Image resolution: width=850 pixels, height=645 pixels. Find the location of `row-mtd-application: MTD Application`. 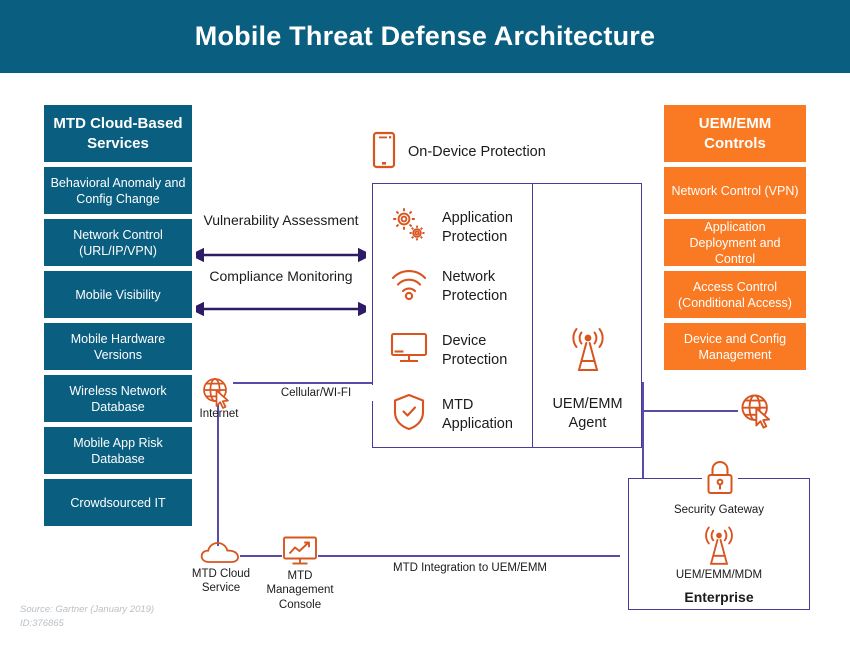

row-mtd-application: MTD Application is located at coordinates (458, 414).